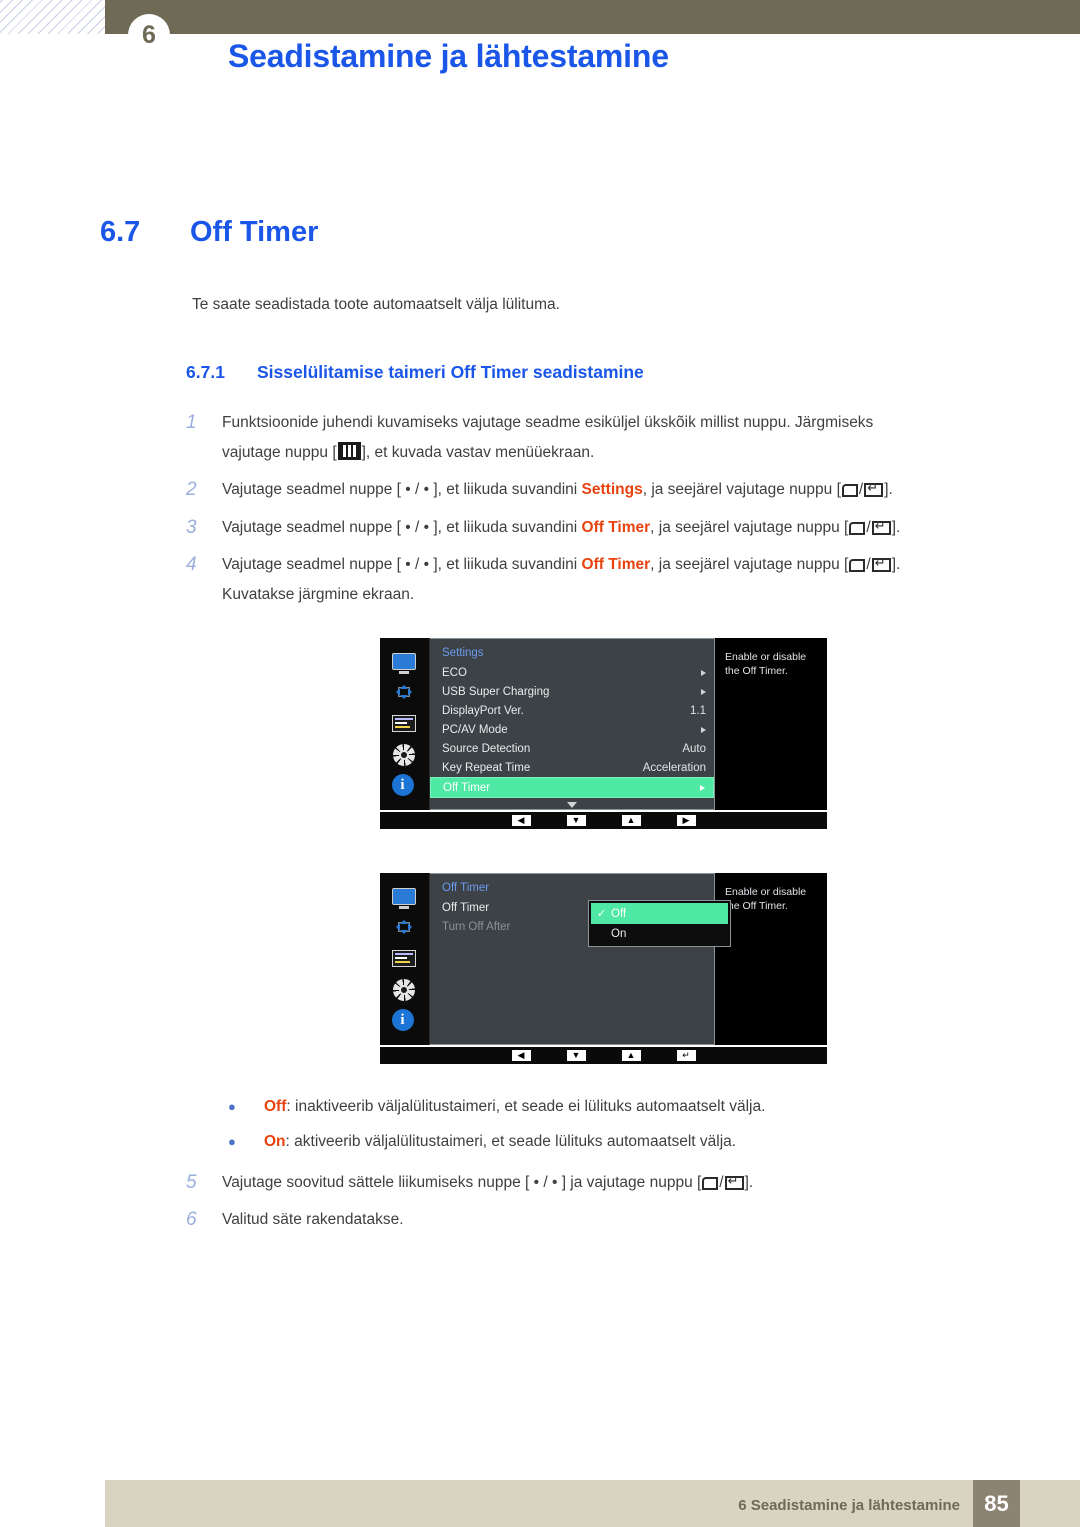  What do you see at coordinates (572, 767) in the screenshot?
I see `osd-menu-item-key-repeat-time: Key Repeat Time Acceleration` at bounding box center [572, 767].